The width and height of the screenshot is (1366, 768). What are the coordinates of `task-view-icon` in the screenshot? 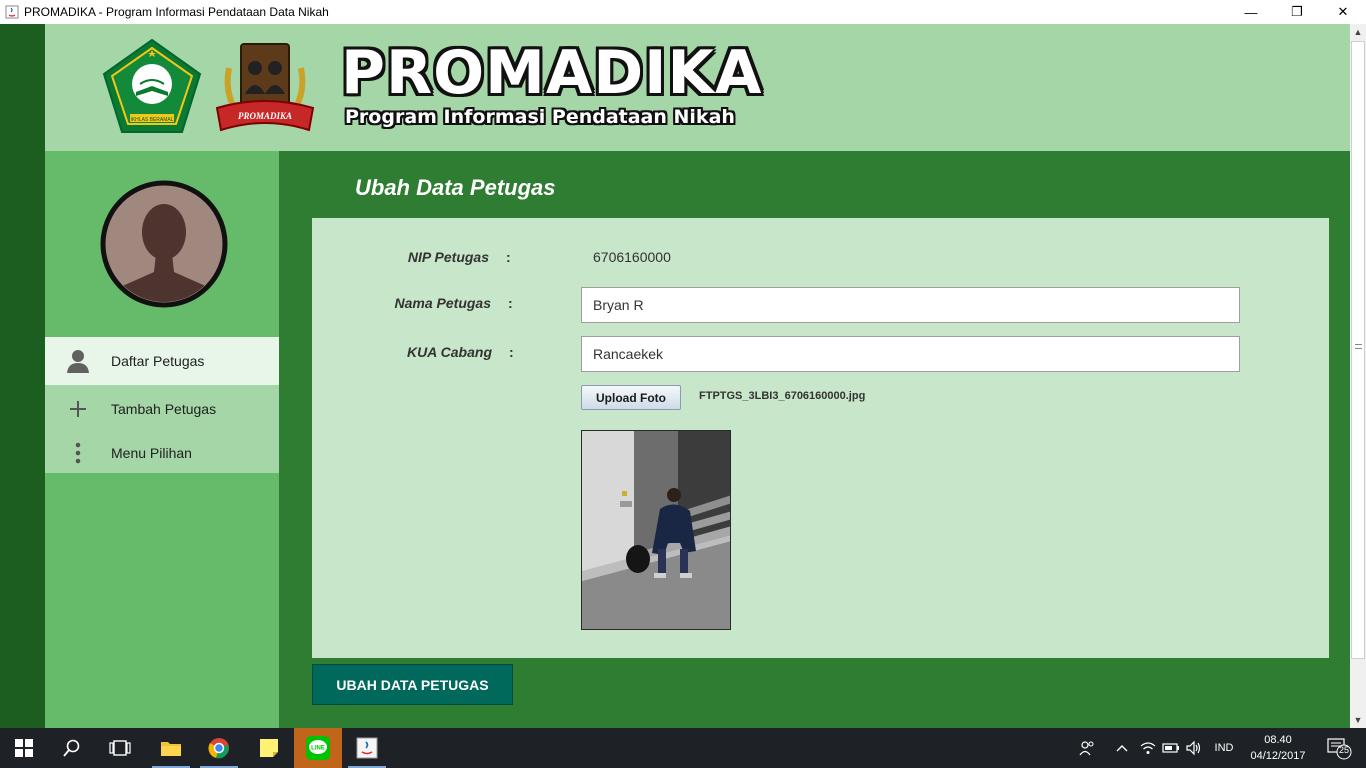 It's located at (120, 748).